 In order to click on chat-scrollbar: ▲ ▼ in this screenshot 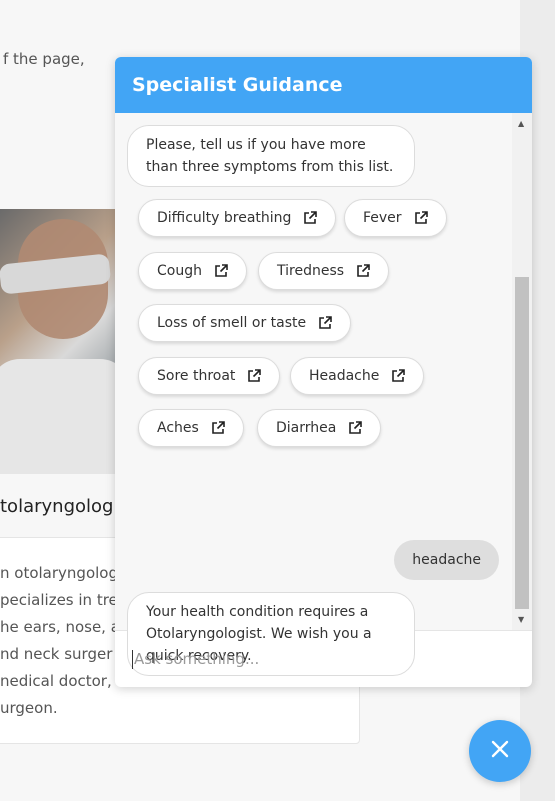, I will do `click(522, 371)`.